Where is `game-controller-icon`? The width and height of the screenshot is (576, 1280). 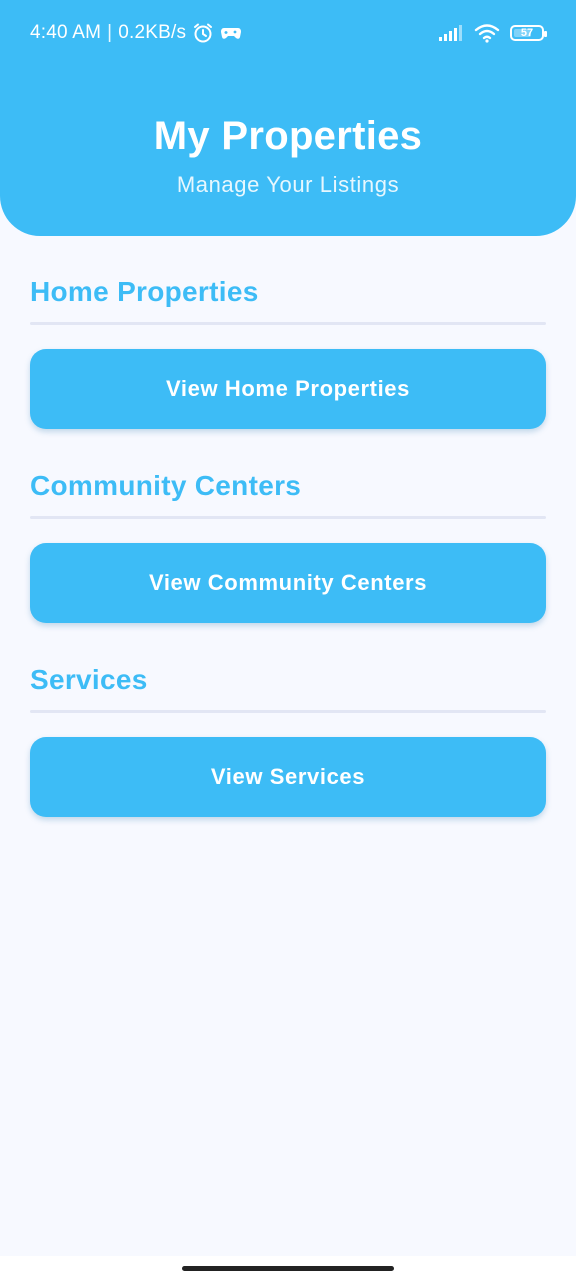 game-controller-icon is located at coordinates (231, 33).